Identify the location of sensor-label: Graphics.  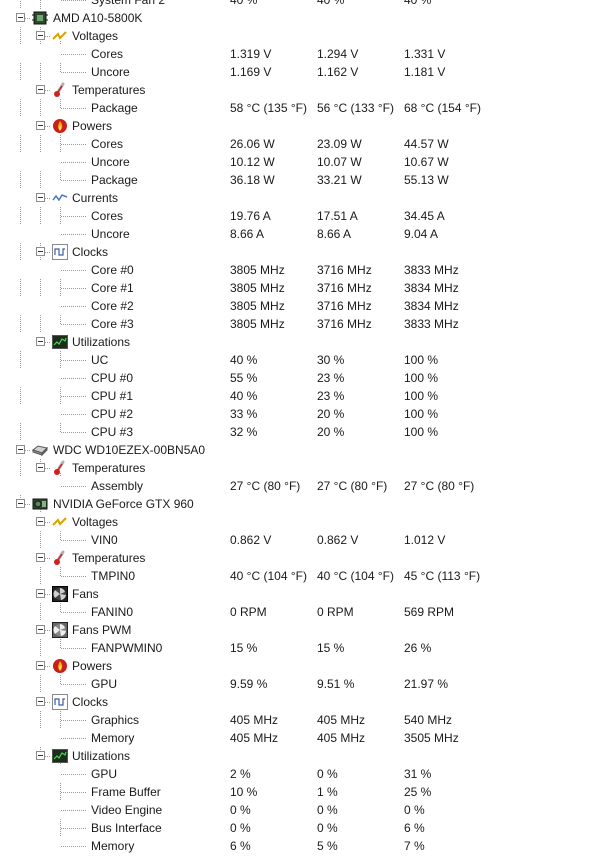
(115, 720).